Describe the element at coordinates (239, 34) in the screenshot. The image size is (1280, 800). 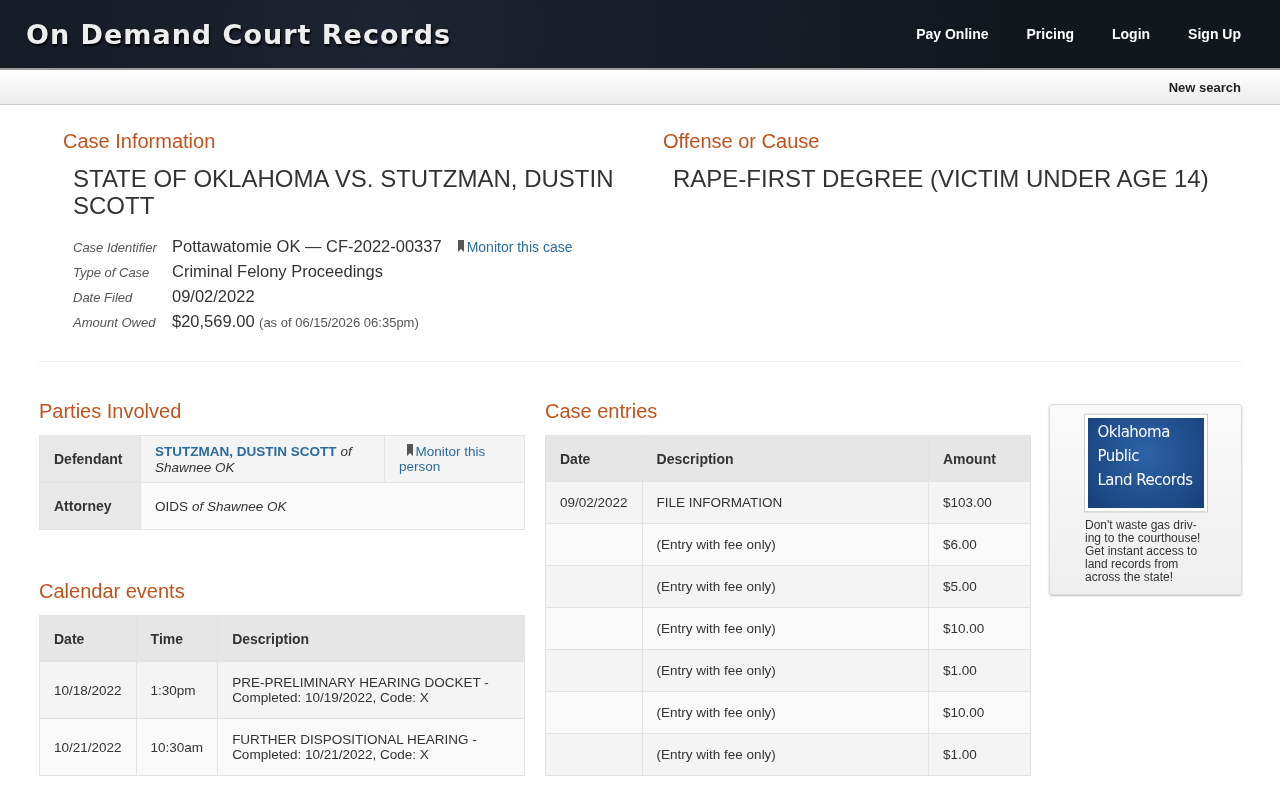
I see `site-logo: On Demand Court Records` at that location.